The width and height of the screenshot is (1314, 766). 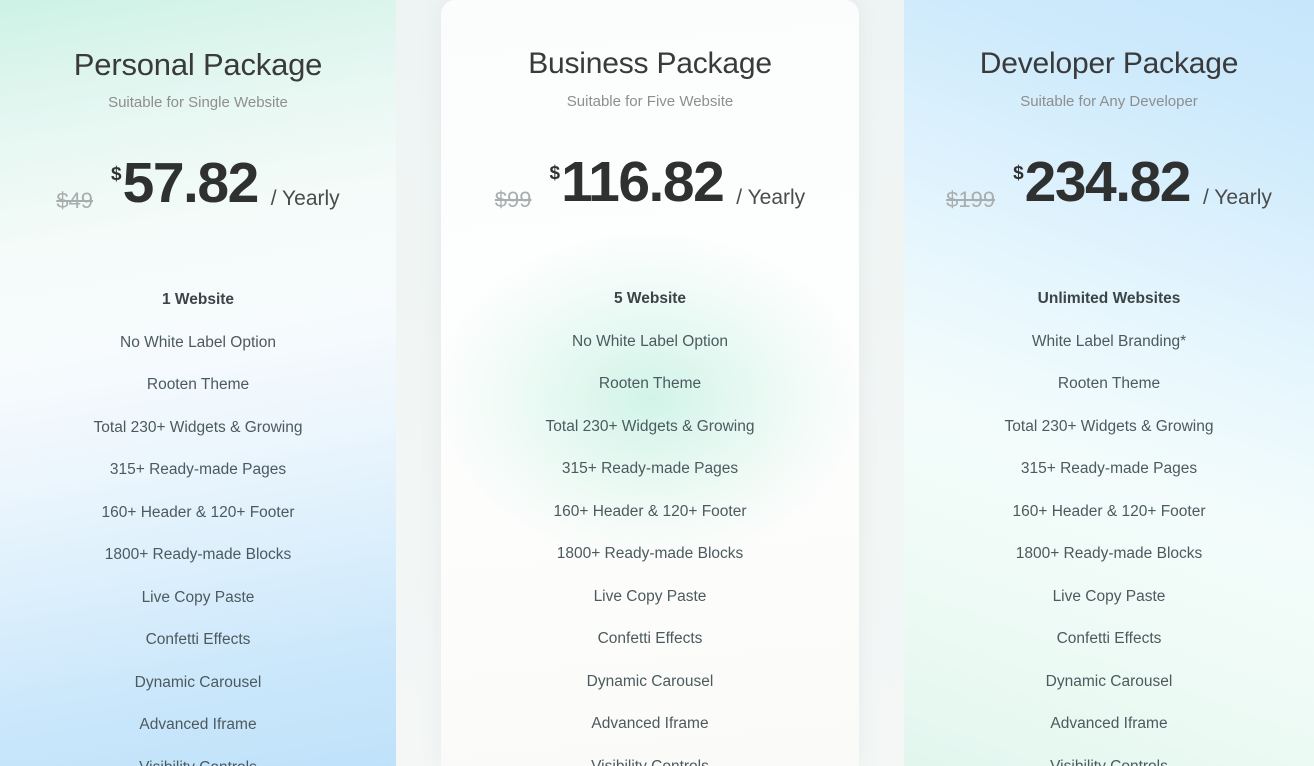 I want to click on old-price: $99, so click(x=513, y=199).